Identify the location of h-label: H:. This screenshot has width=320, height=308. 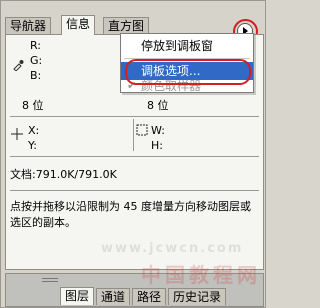
(157, 145).